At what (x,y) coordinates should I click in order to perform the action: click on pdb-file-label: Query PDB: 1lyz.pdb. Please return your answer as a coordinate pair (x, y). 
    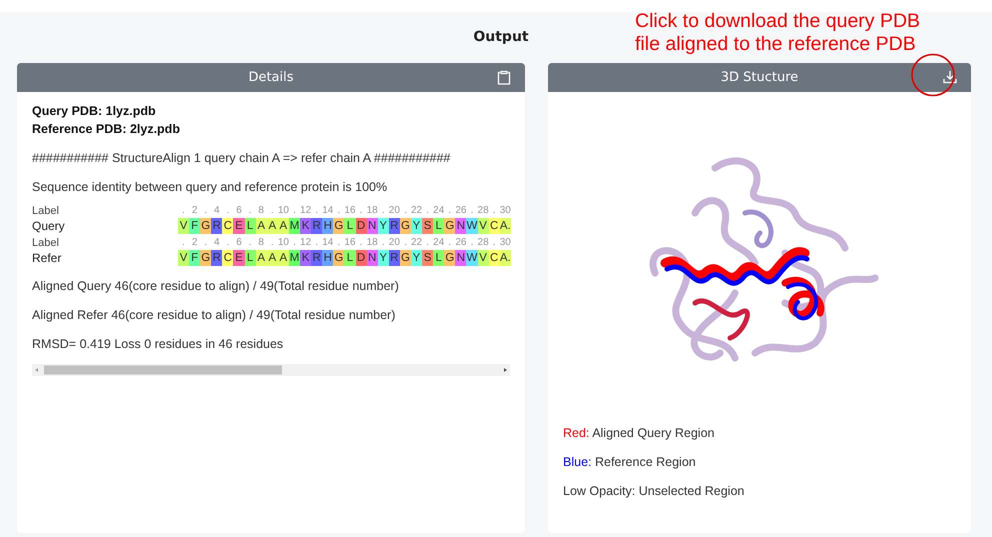
    Looking at the image, I should click on (94, 111).